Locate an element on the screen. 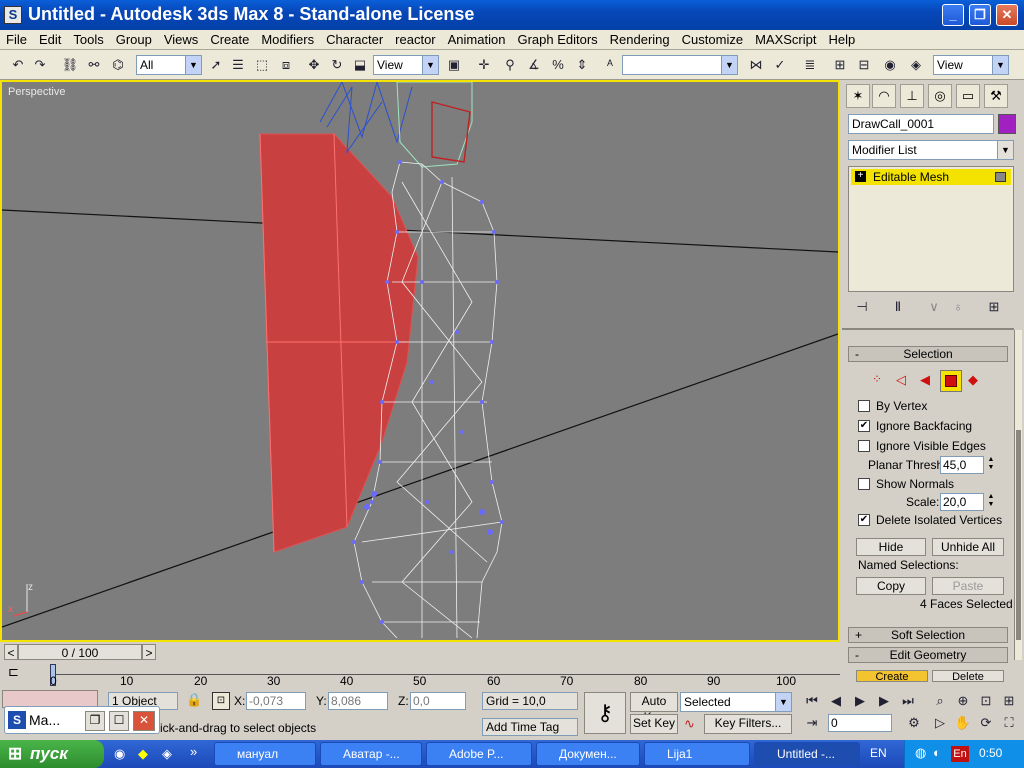 This screenshot has height=768, width=1024. ignore-backfacing-checkbox: ✔ is located at coordinates (864, 426).